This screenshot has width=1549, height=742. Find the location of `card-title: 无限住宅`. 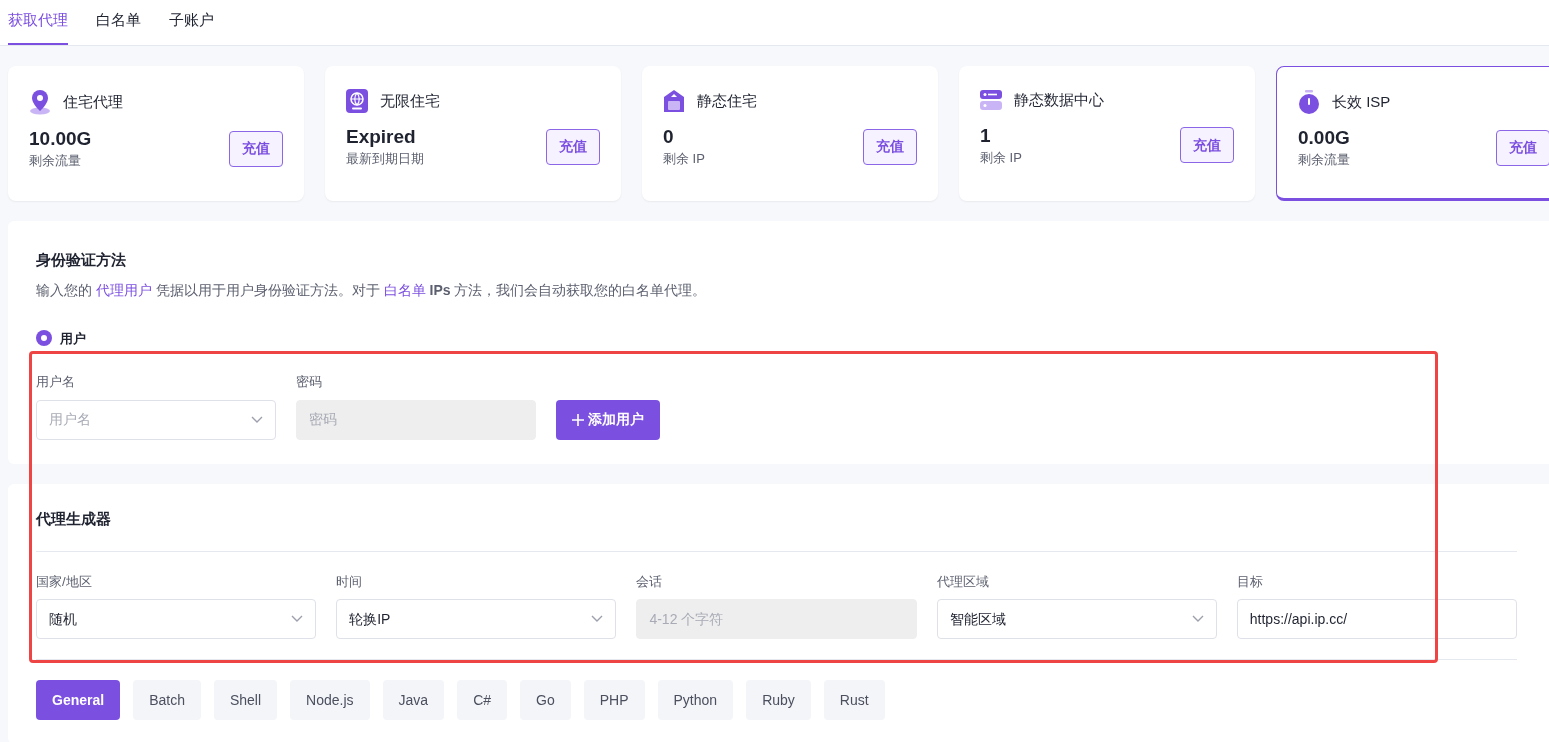

card-title: 无限住宅 is located at coordinates (410, 100).